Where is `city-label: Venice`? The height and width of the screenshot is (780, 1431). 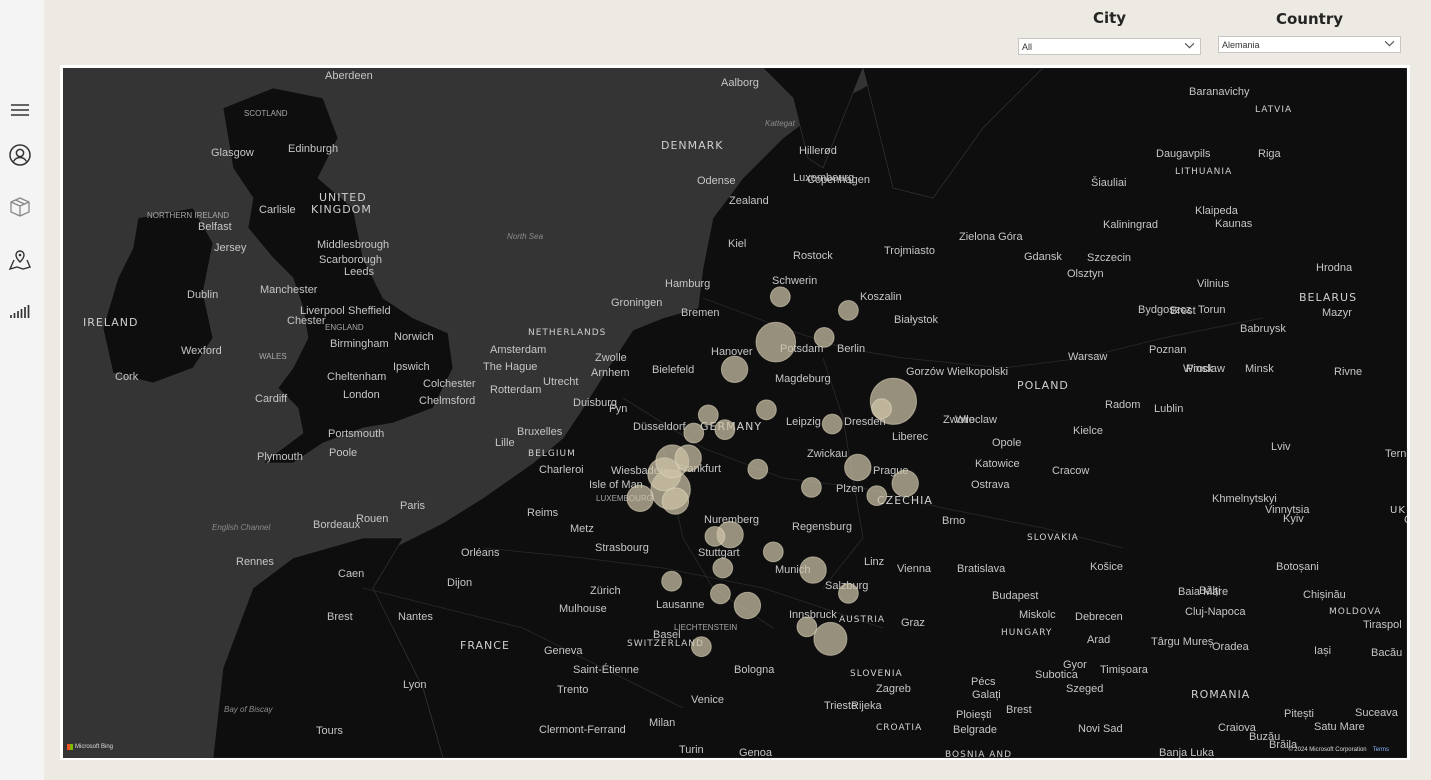
city-label: Venice is located at coordinates (707, 700).